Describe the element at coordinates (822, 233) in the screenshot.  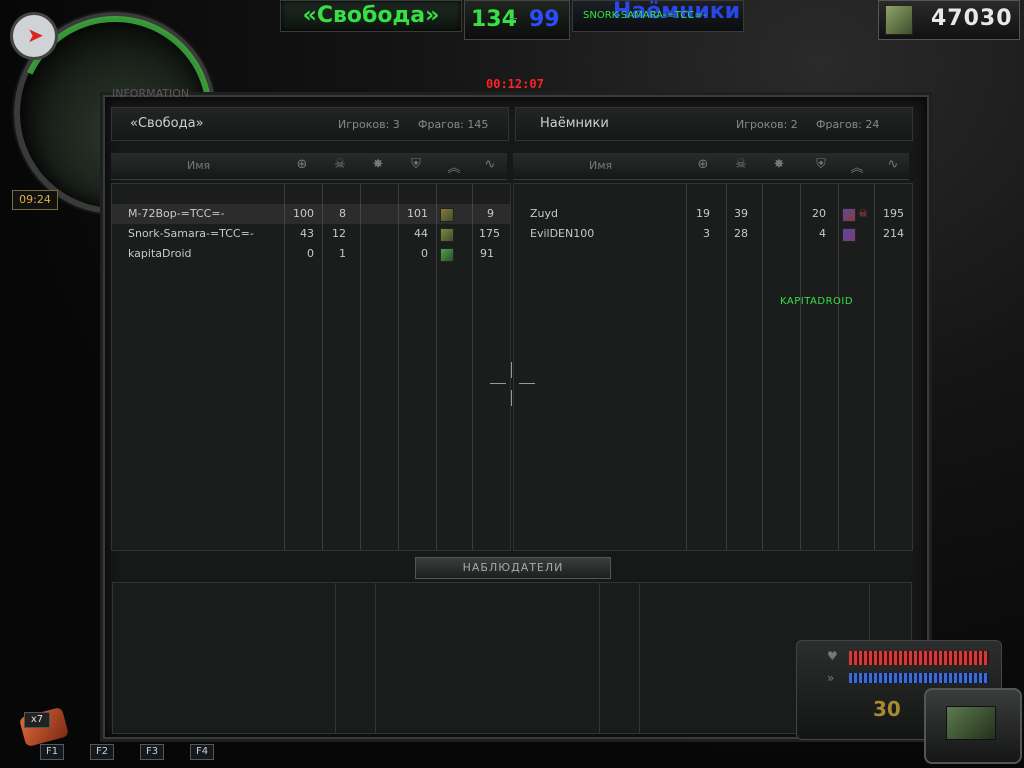
I see `player-score: 4` at that location.